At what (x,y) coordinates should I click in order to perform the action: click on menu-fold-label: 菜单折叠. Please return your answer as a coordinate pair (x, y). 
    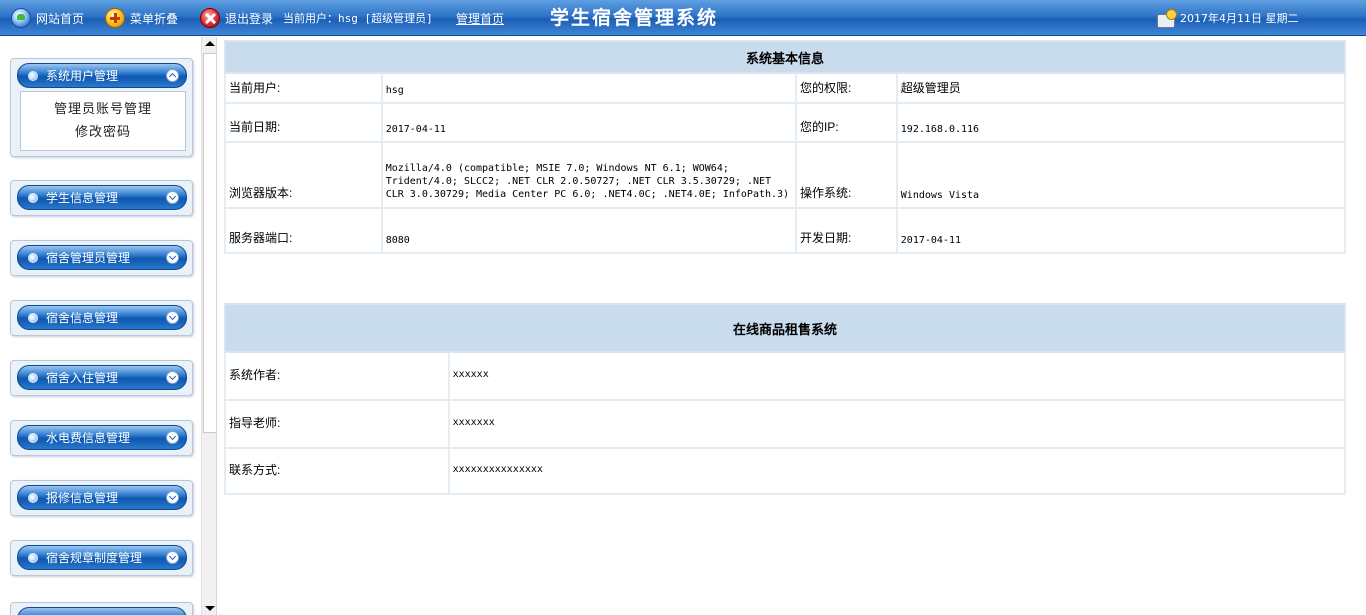
    Looking at the image, I should click on (154, 18).